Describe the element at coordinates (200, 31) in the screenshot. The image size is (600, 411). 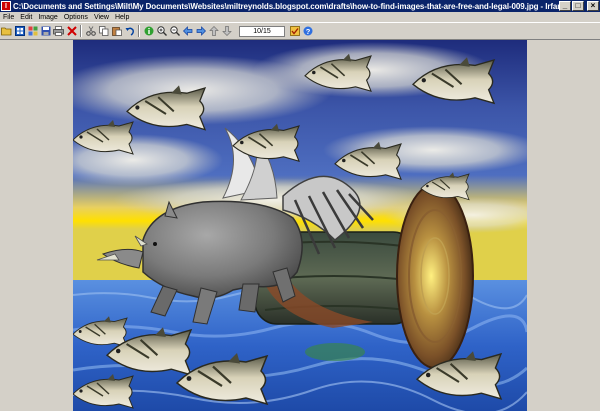
I see `next-icon` at that location.